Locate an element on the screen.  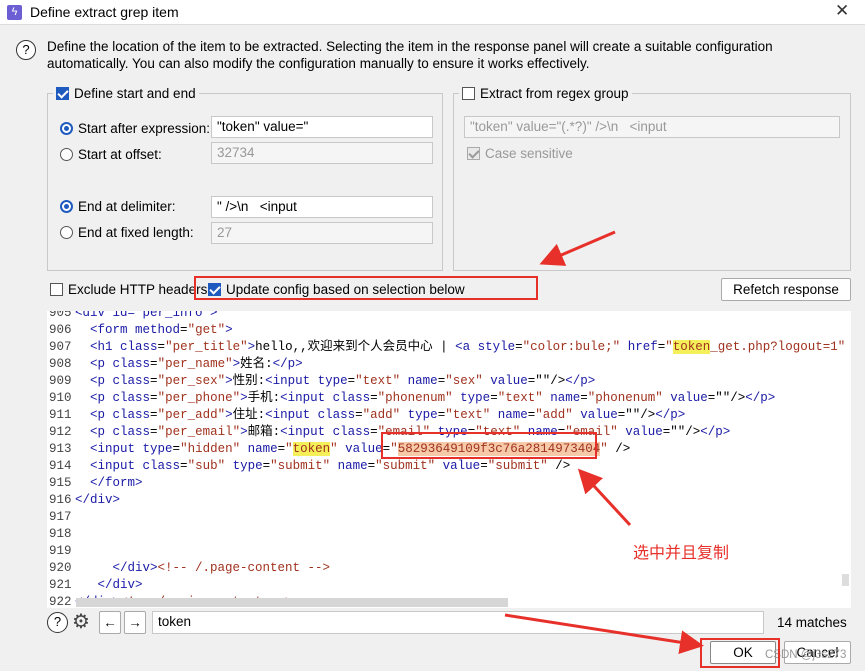
arrow-to-update-config is located at coordinates (577, 248).